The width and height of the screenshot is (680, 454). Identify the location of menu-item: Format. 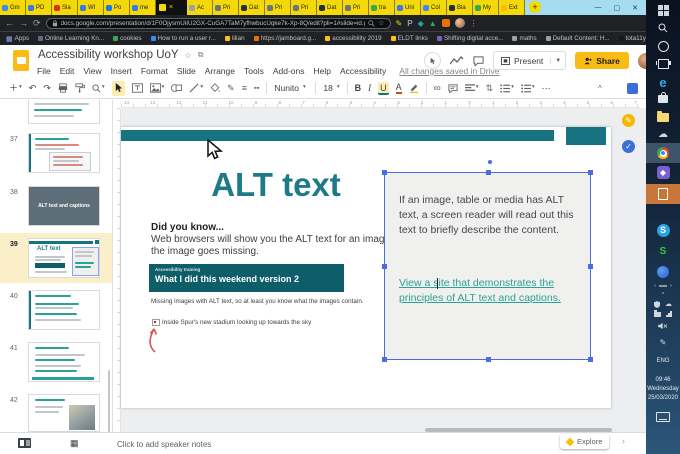
(154, 71).